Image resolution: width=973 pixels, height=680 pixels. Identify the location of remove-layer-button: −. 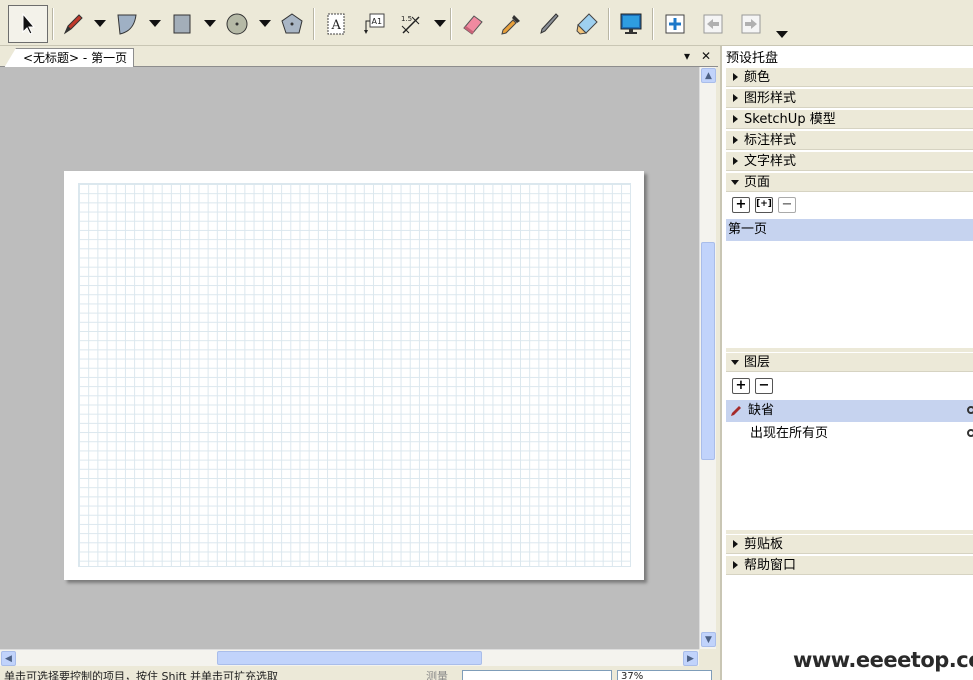
(764, 386).